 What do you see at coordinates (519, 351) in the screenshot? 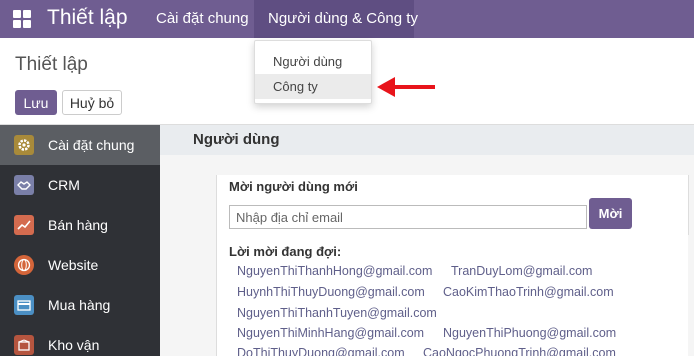
I see `pending-invite-link: CaoNgocPhuongTrinh@gmail.com` at bounding box center [519, 351].